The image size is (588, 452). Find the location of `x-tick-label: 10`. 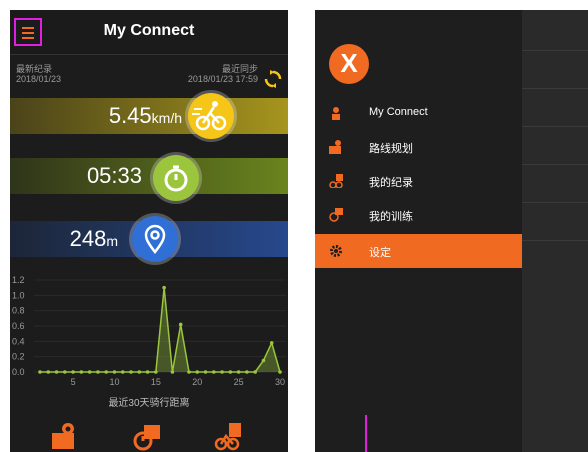

x-tick-label: 10 is located at coordinates (114, 382).